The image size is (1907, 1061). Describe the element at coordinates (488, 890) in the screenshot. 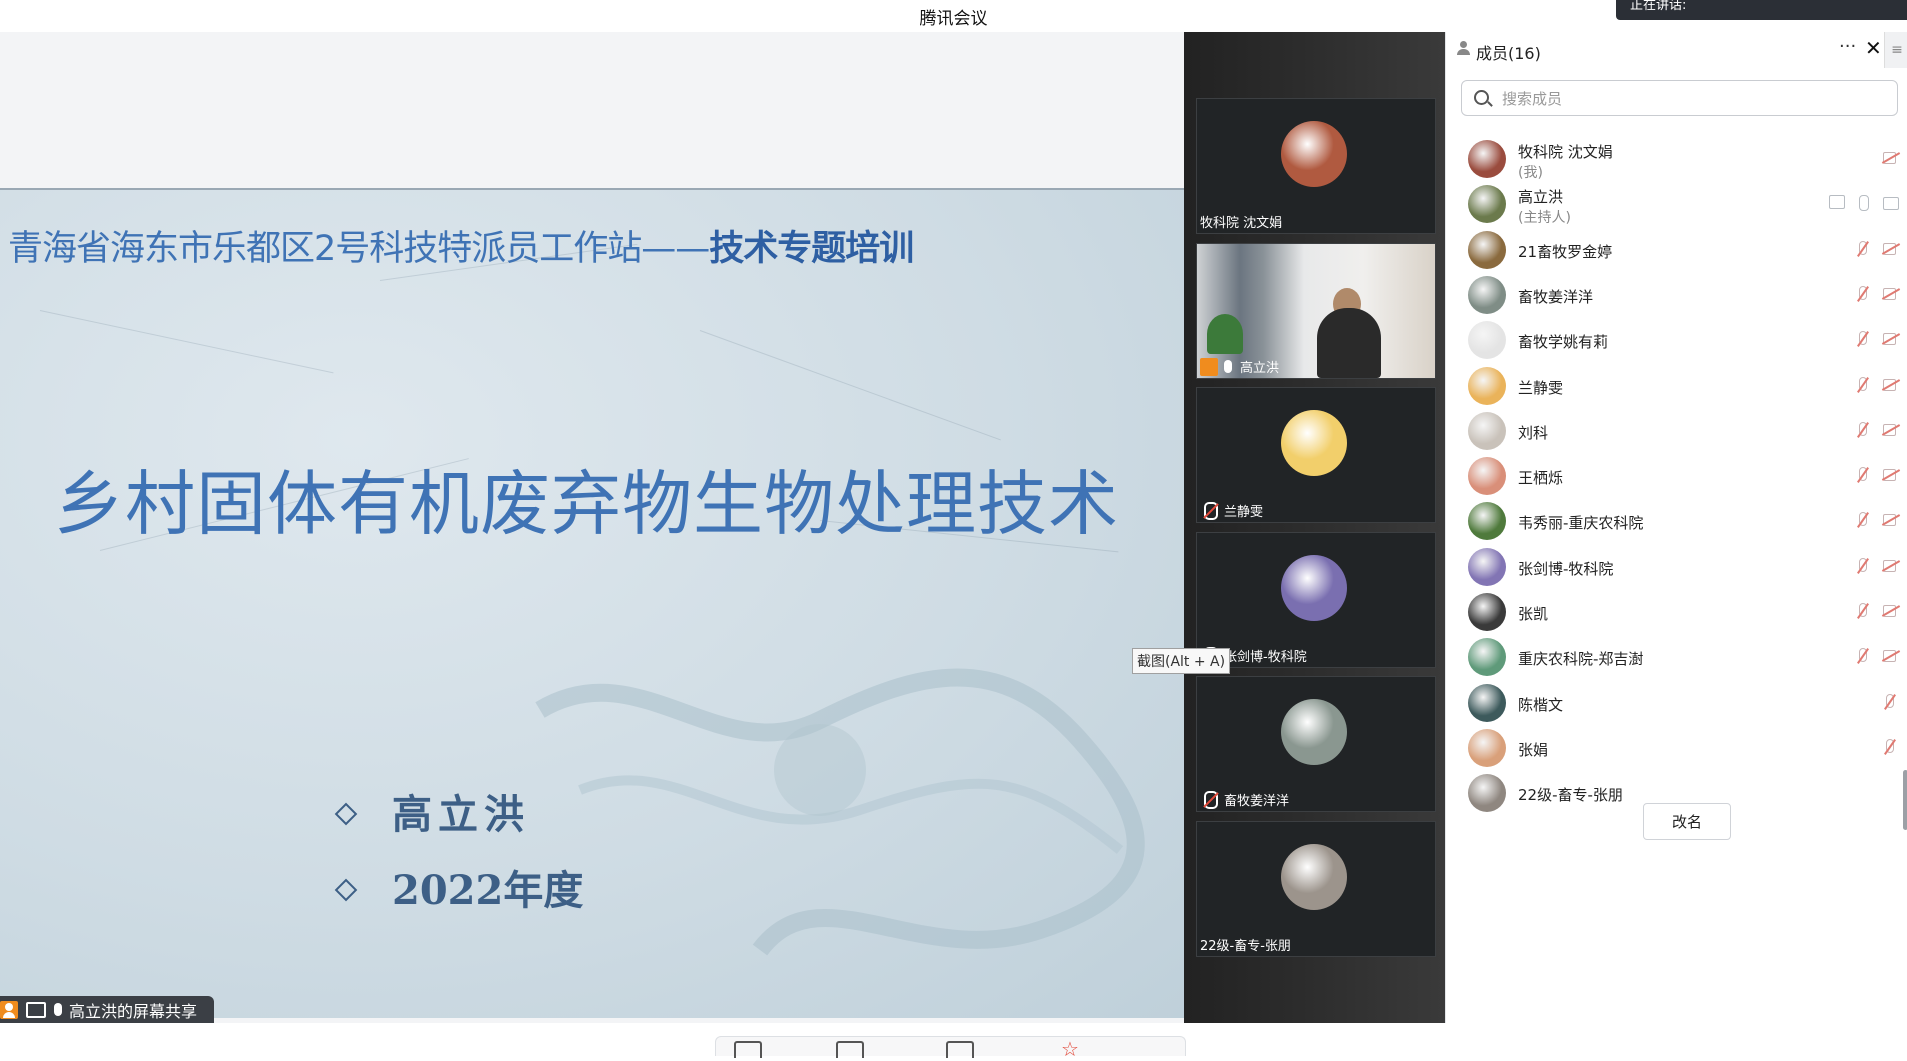

I see `bullet-text: 2022年度` at that location.